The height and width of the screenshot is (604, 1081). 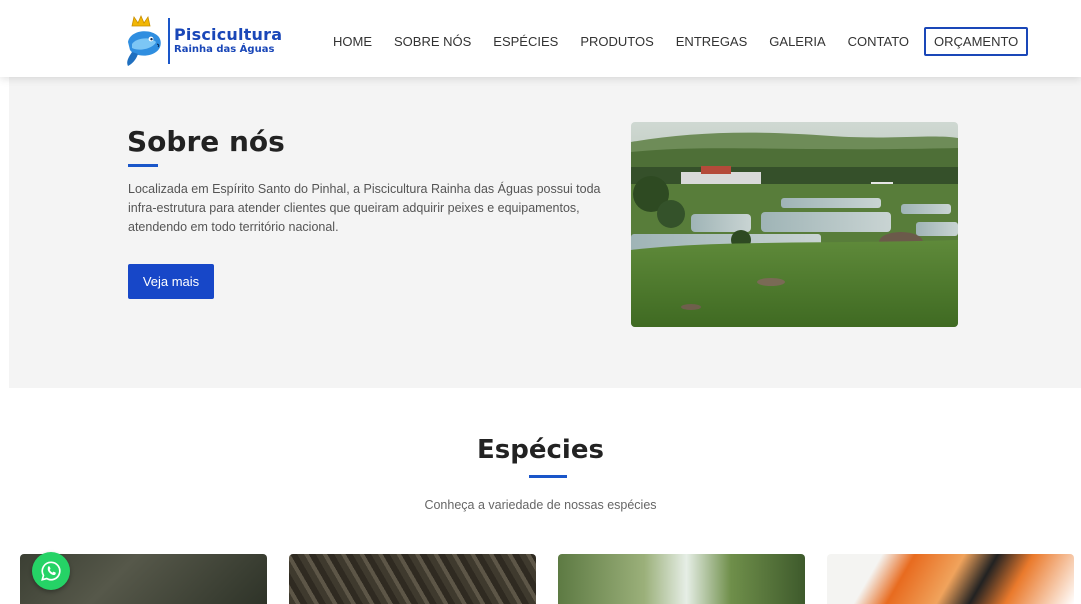 I want to click on fish-crown-logo-icon, so click(x=145, y=41).